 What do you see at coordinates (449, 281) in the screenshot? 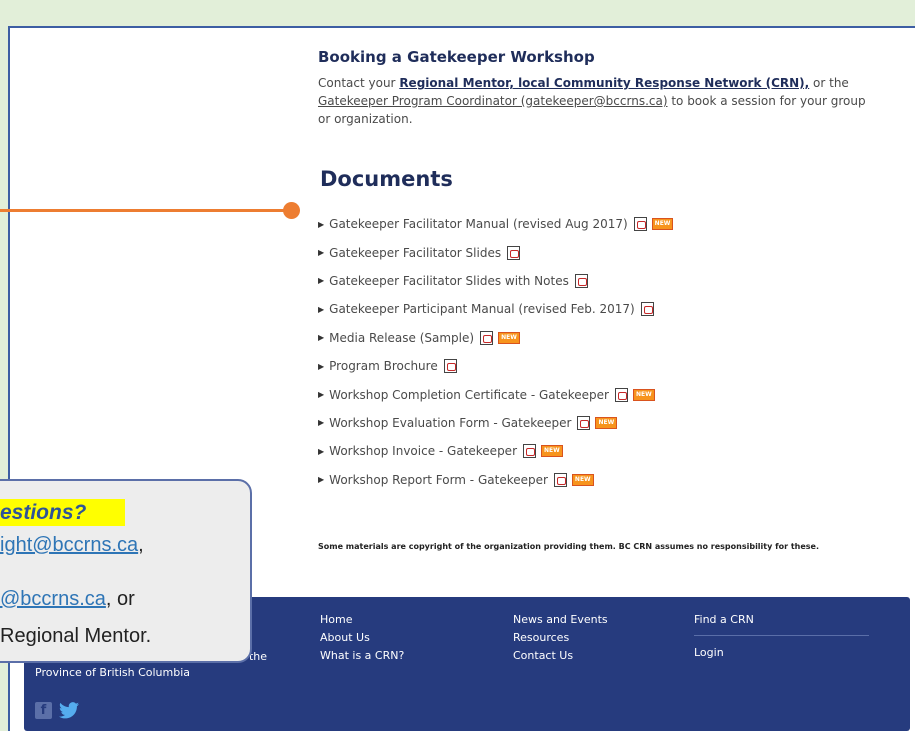
I see `document-link: Gatekeeper Facilitator Slides with Notes` at bounding box center [449, 281].